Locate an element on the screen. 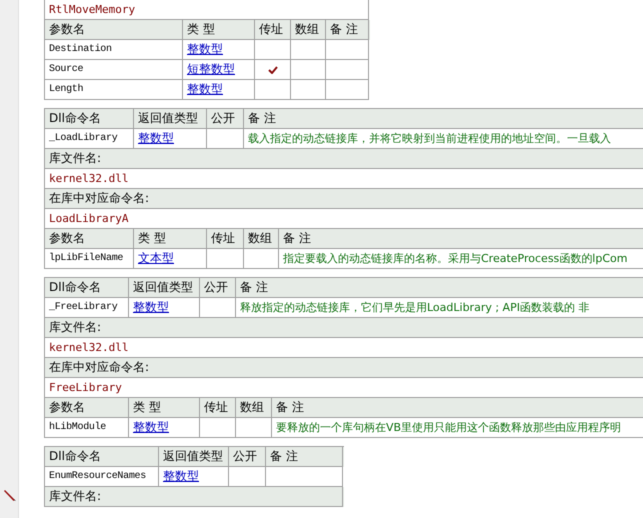  parameter-name-cell: Destination is located at coordinates (114, 50).